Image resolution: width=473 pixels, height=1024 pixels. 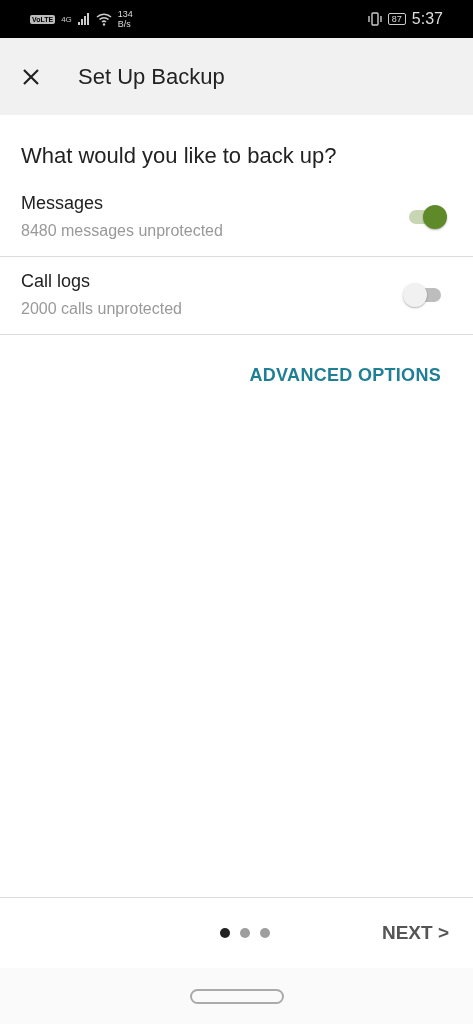 What do you see at coordinates (122, 231) in the screenshot?
I see `option-subtitle: 8480 messages unprotected` at bounding box center [122, 231].